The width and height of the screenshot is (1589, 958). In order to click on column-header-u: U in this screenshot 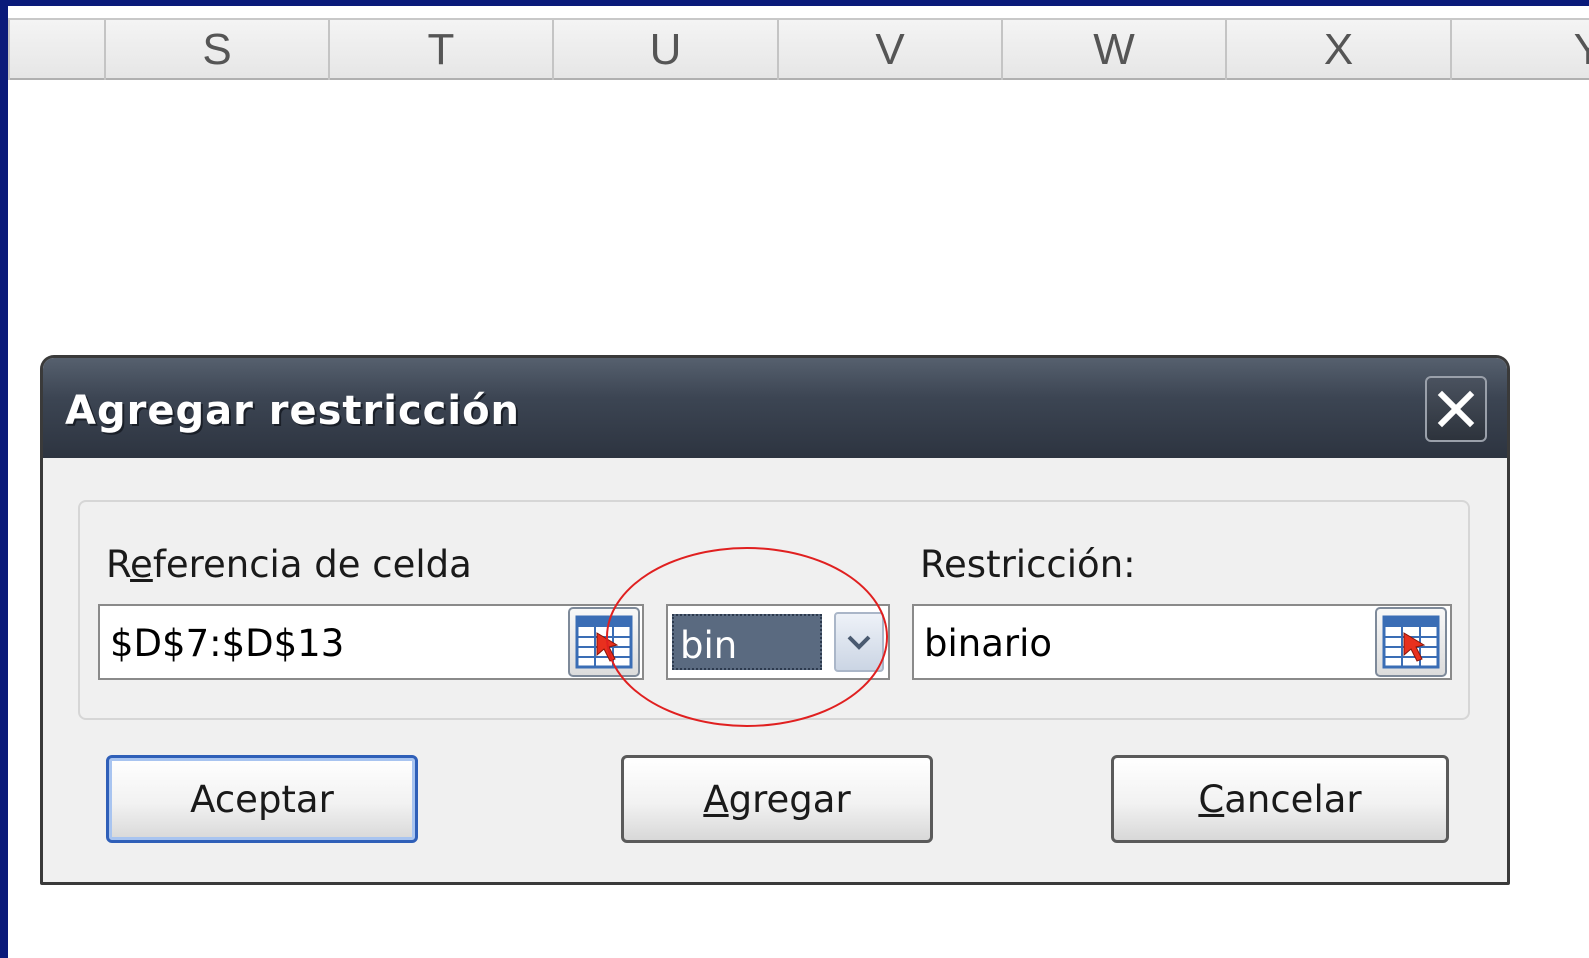, I will do `click(664, 50)`.